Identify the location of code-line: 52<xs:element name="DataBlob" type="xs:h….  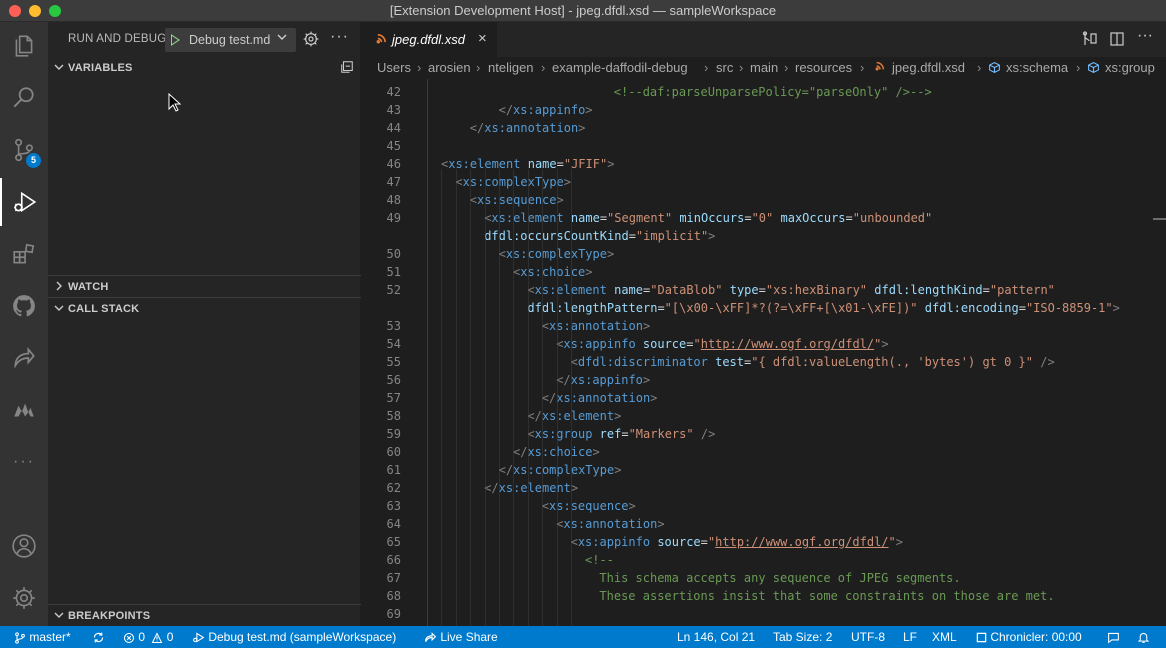
(763, 290).